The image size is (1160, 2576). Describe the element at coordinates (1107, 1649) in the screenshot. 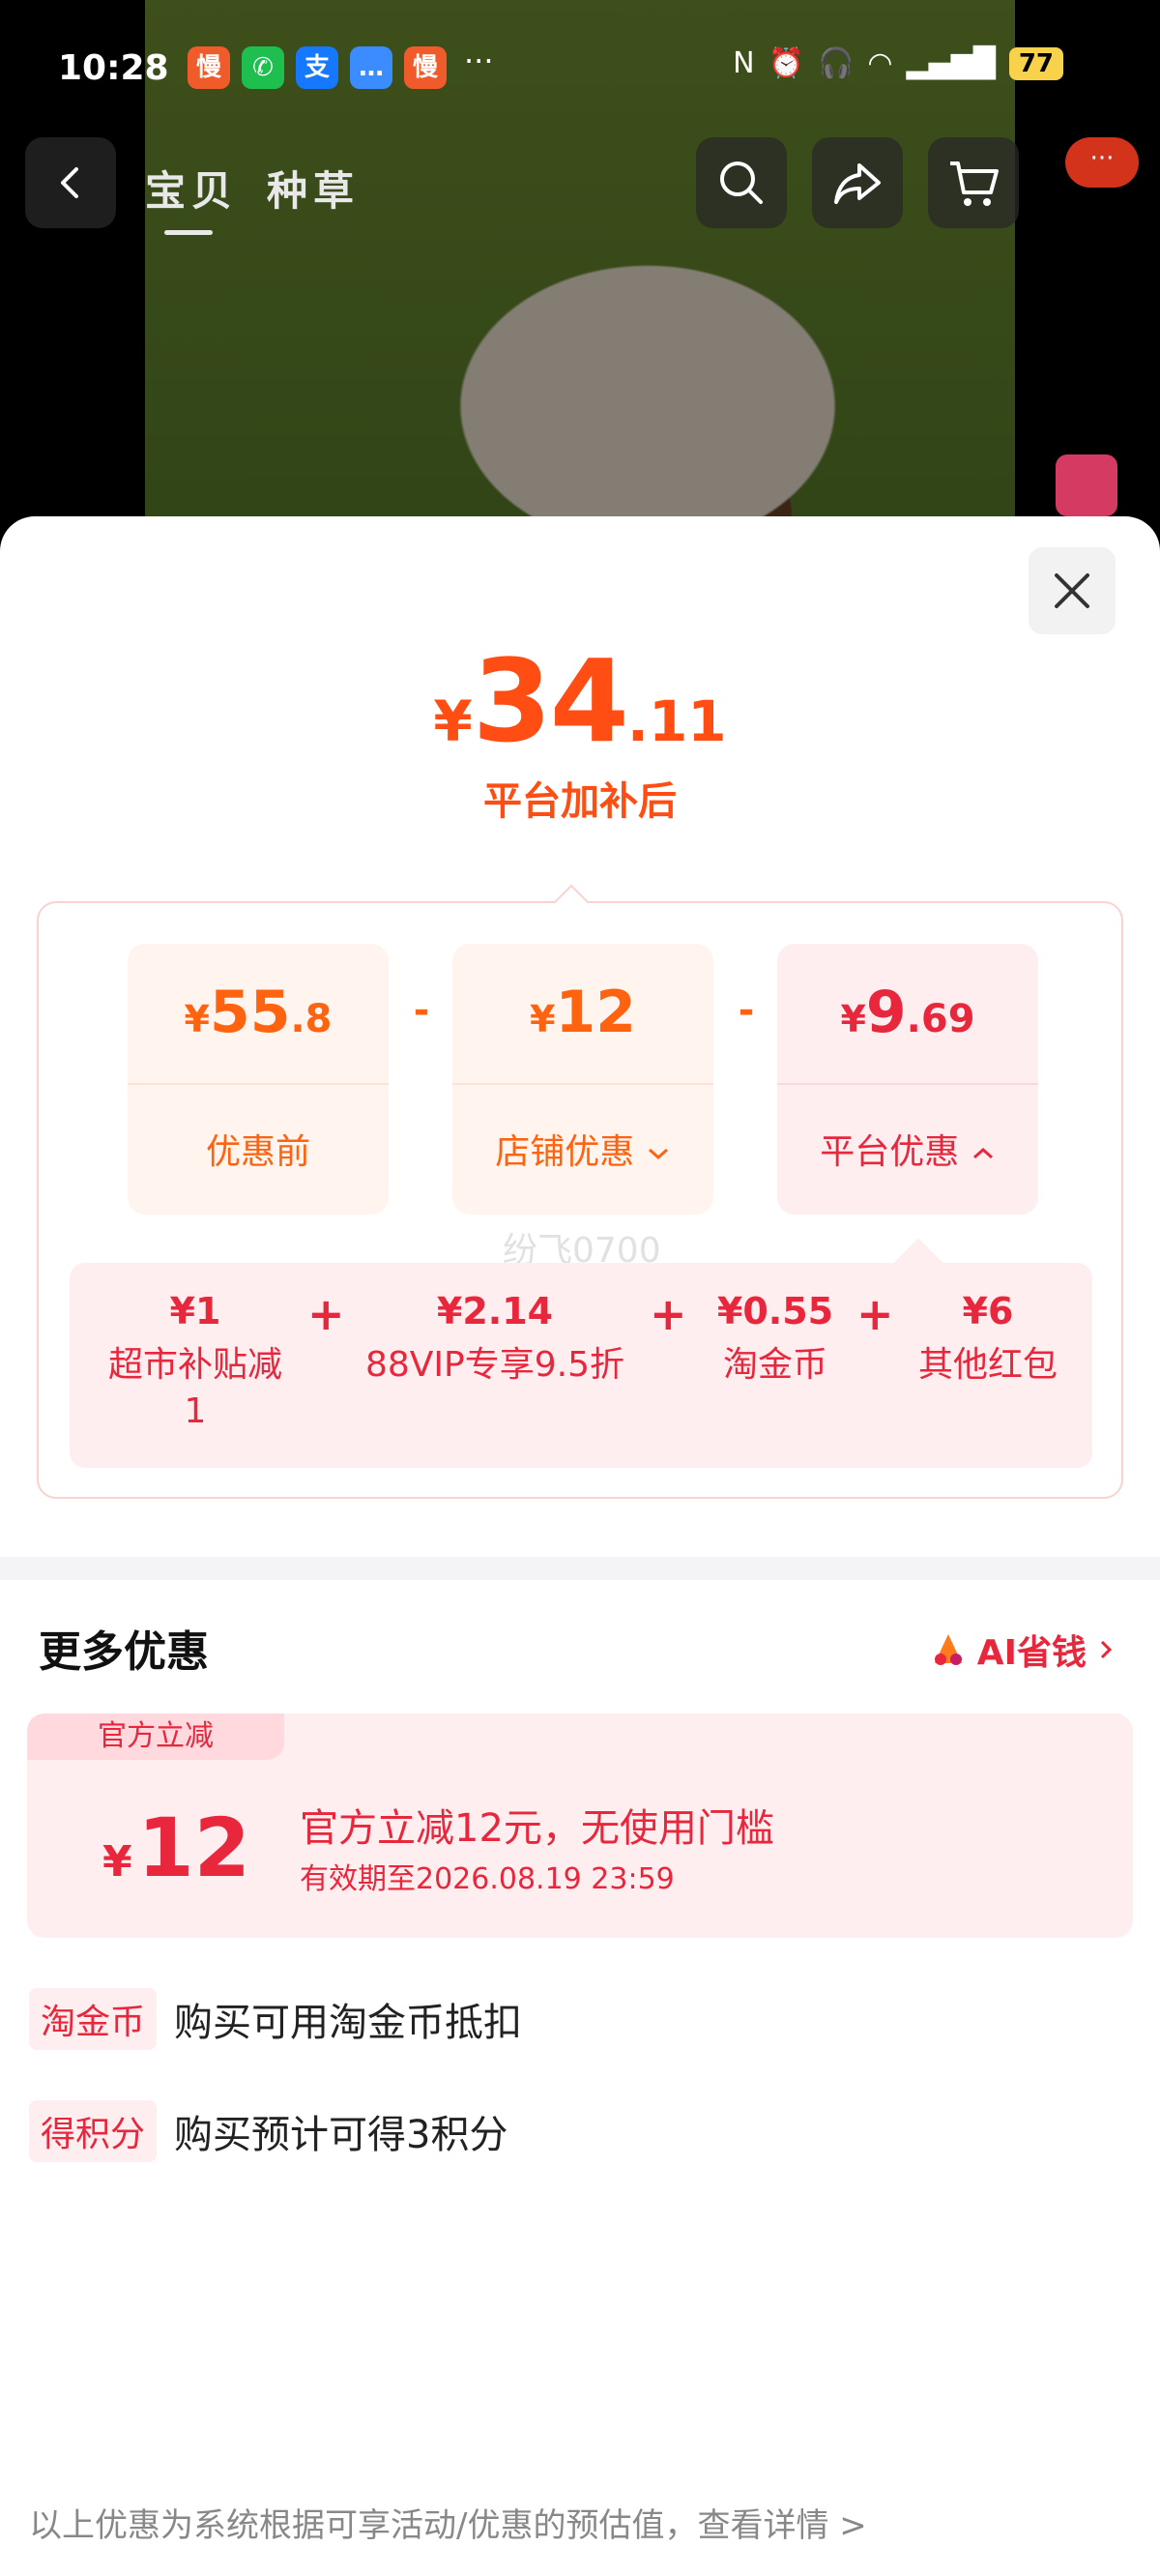

I see `chevron-right-icon` at that location.